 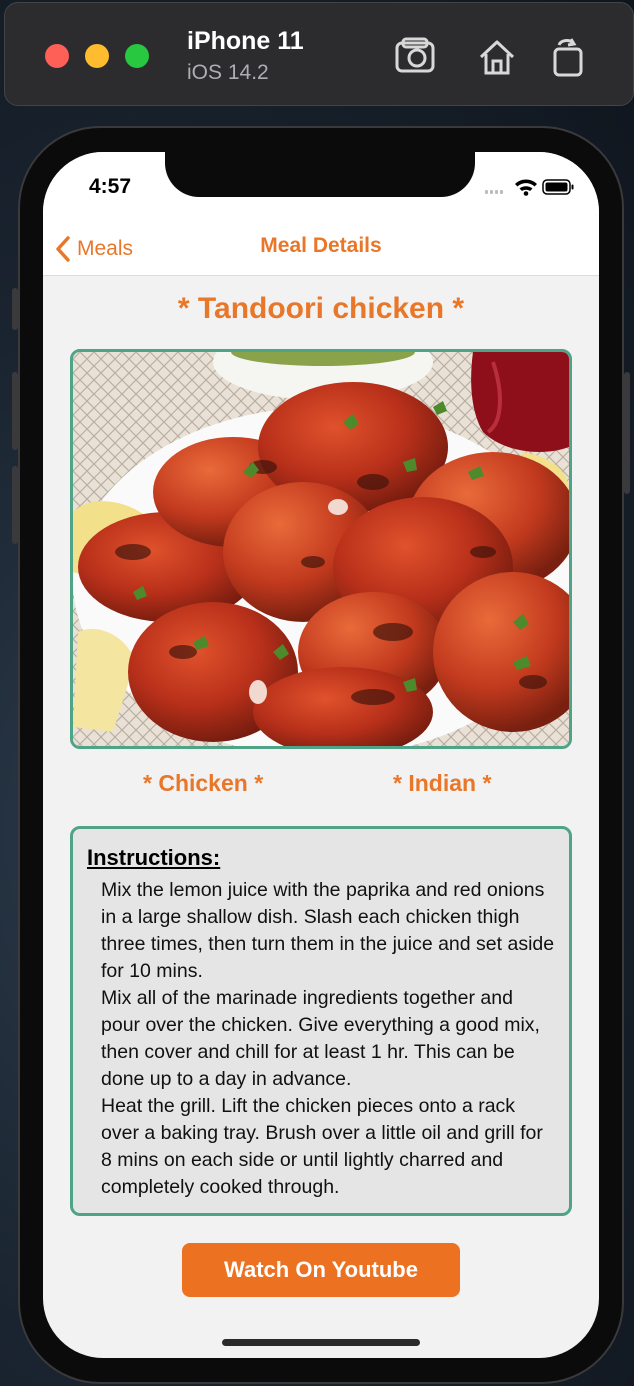 I want to click on minimize-window-button, so click(x=97, y=56).